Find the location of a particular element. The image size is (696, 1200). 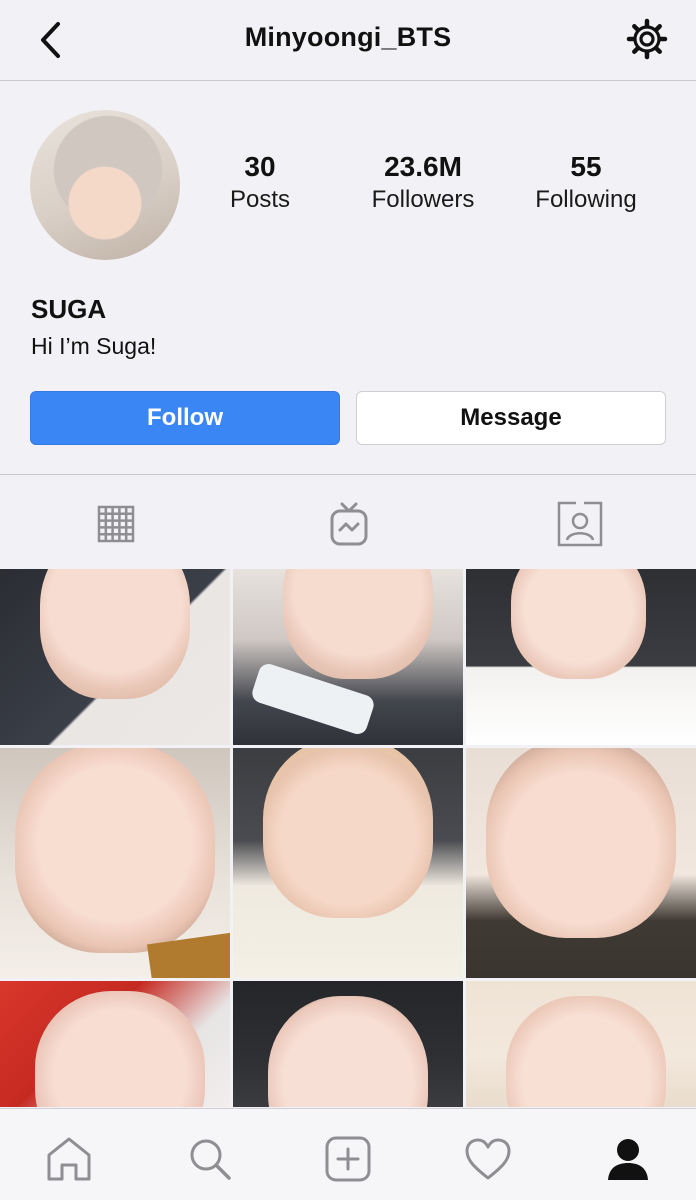

search-icon is located at coordinates (210, 1159).